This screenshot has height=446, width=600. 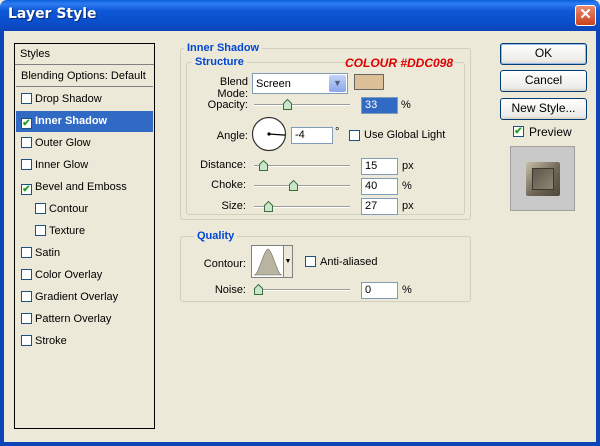 What do you see at coordinates (68, 99) in the screenshot?
I see `style-item-label: Drop Shadow` at bounding box center [68, 99].